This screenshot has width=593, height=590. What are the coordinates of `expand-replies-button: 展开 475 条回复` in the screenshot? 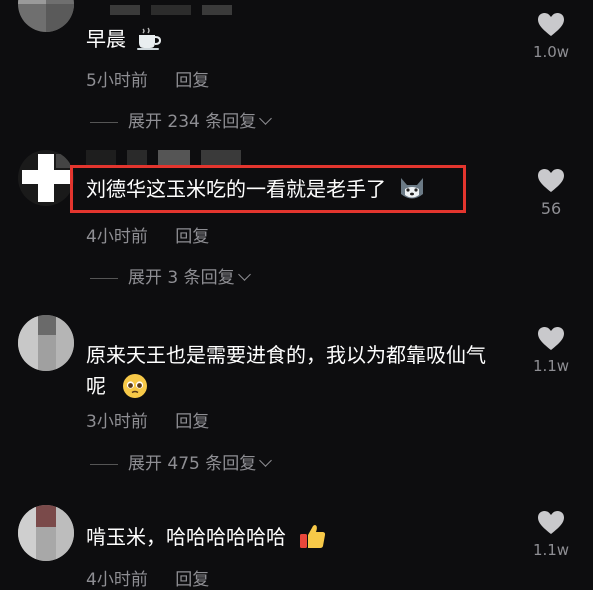 It's located at (181, 461).